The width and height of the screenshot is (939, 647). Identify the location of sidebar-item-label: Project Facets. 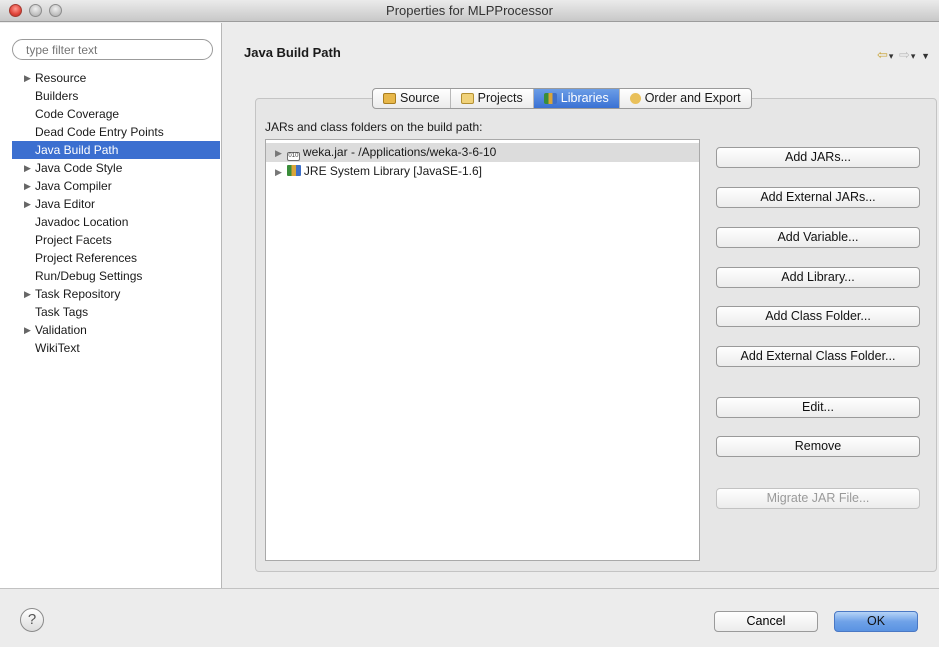
(73, 240).